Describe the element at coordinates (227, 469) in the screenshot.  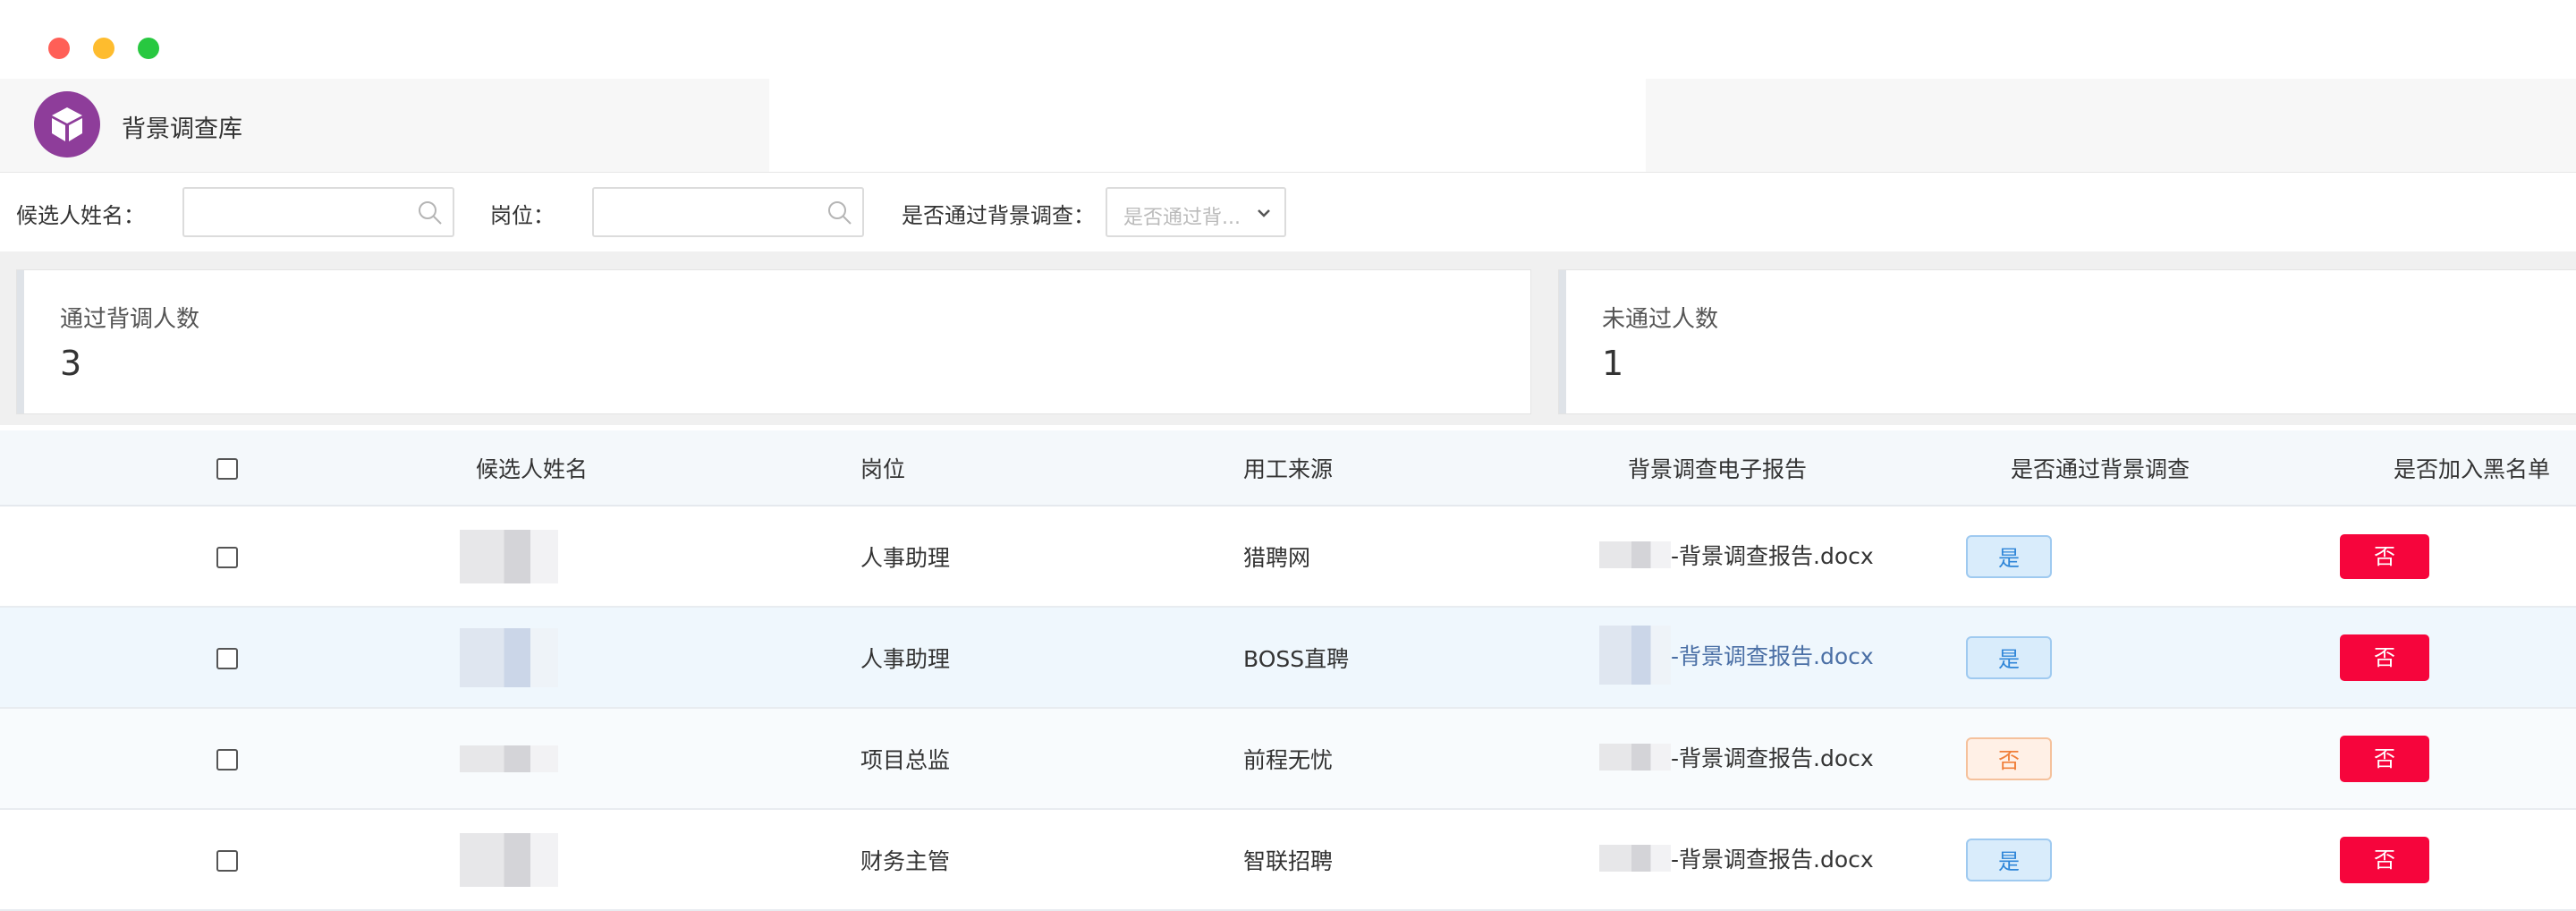
I see `select-all-checkbox` at that location.